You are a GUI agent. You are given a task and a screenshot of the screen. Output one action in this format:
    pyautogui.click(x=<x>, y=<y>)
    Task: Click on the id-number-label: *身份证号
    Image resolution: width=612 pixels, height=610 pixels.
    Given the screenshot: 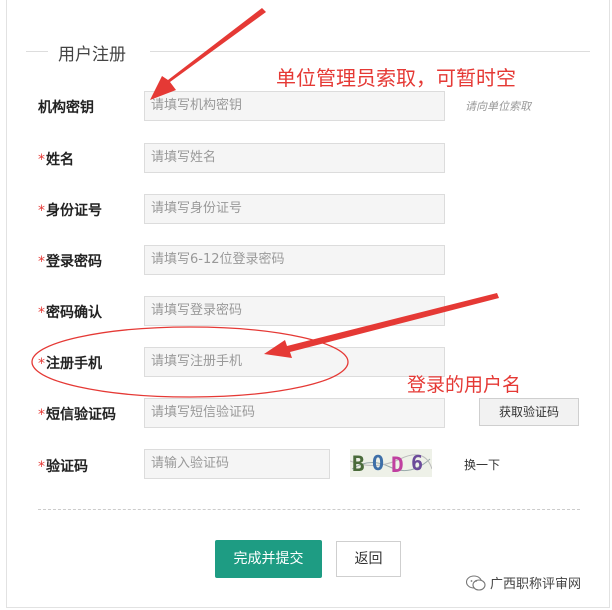 What is the action you would take?
    pyautogui.click(x=70, y=211)
    